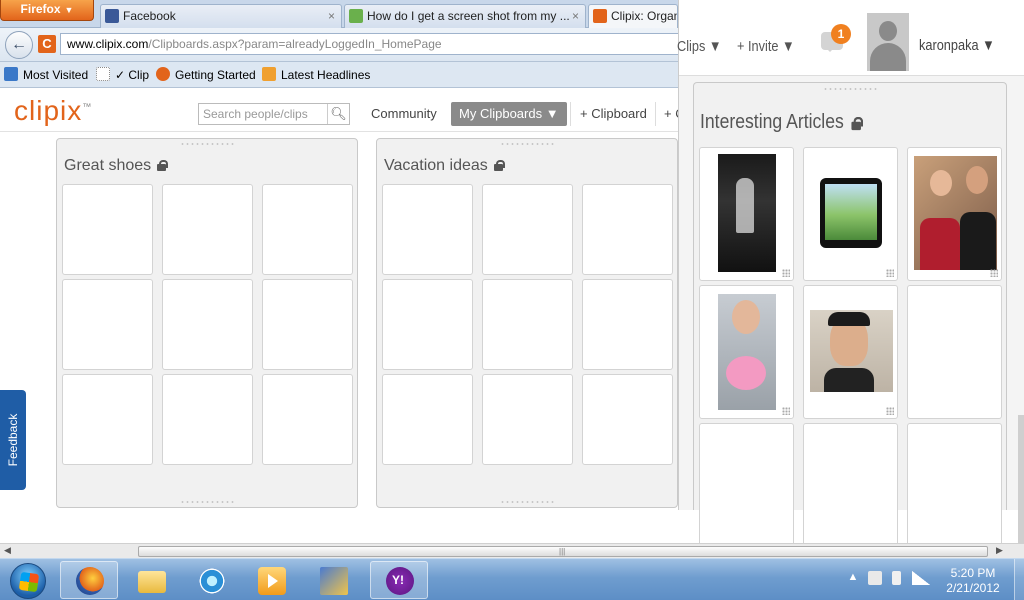  I want to click on bookmark-clip: ✓ Clip, so click(122, 74).